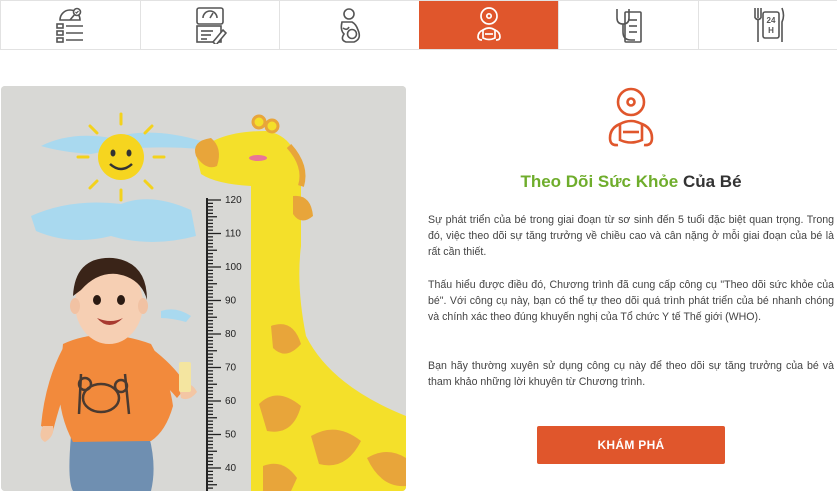 The height and width of the screenshot is (496, 837). What do you see at coordinates (631, 445) in the screenshot?
I see `explore-button: KHÁM PHÁ` at bounding box center [631, 445].